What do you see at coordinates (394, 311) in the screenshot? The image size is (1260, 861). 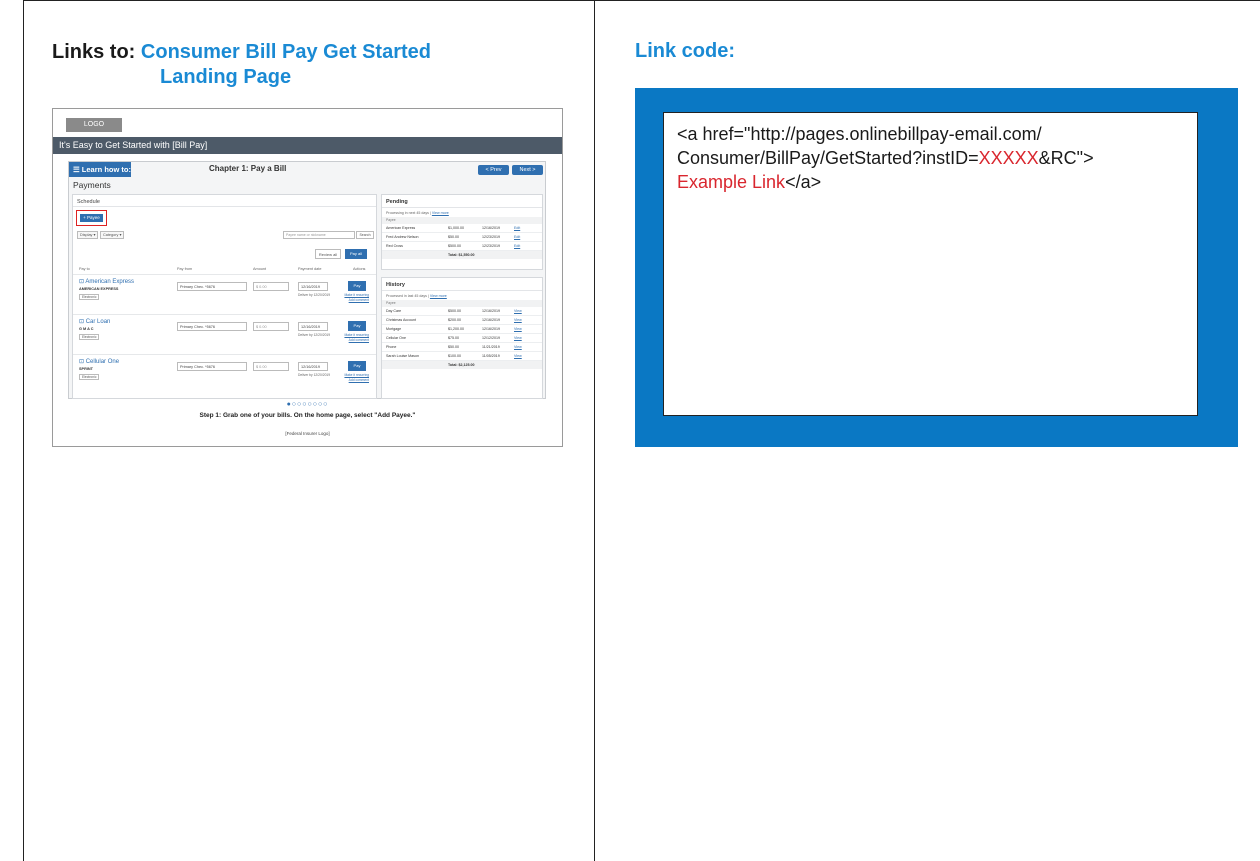 I see `history-payee: Day Care` at bounding box center [394, 311].